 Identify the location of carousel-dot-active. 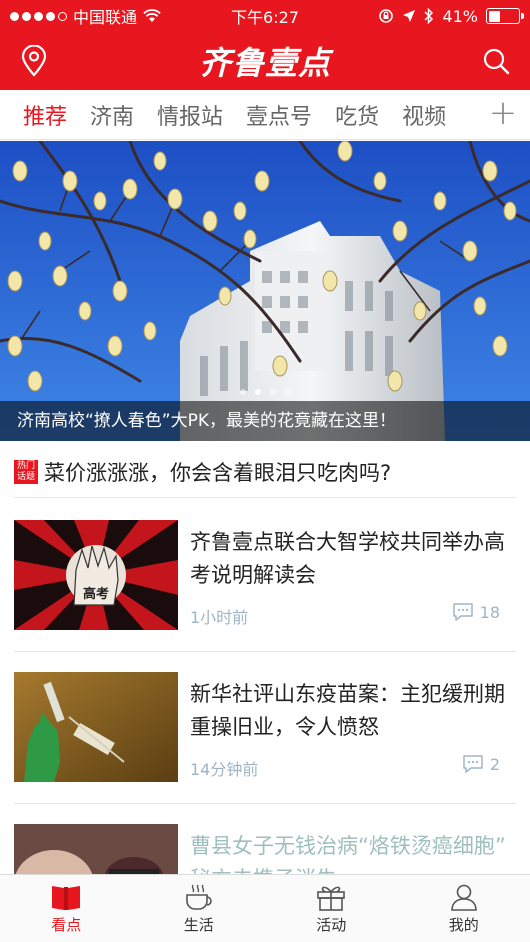
(257, 392).